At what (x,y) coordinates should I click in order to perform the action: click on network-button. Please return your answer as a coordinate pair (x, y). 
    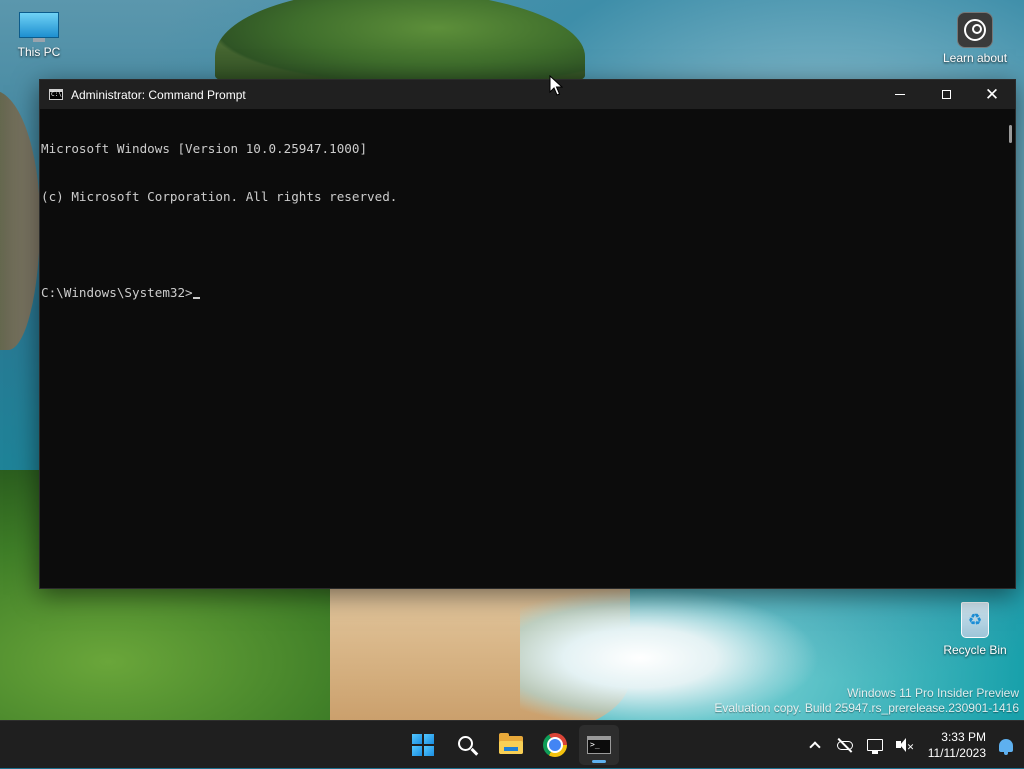
    Looking at the image, I should click on (875, 745).